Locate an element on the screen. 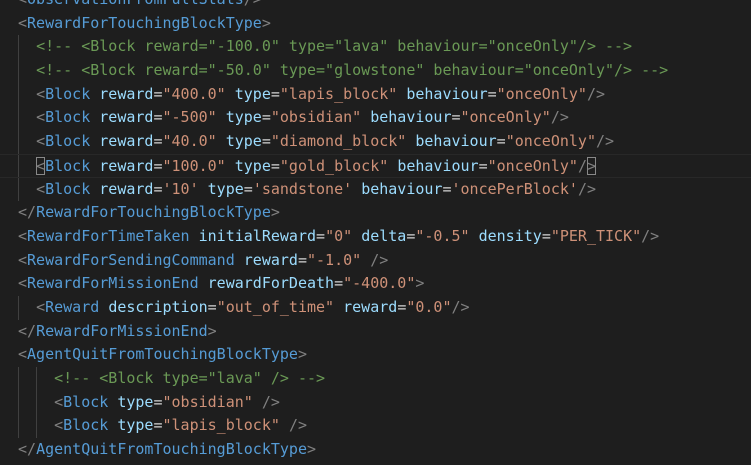  code-line: <AgentQuitFromTouchingBlockType> is located at coordinates (375, 355).